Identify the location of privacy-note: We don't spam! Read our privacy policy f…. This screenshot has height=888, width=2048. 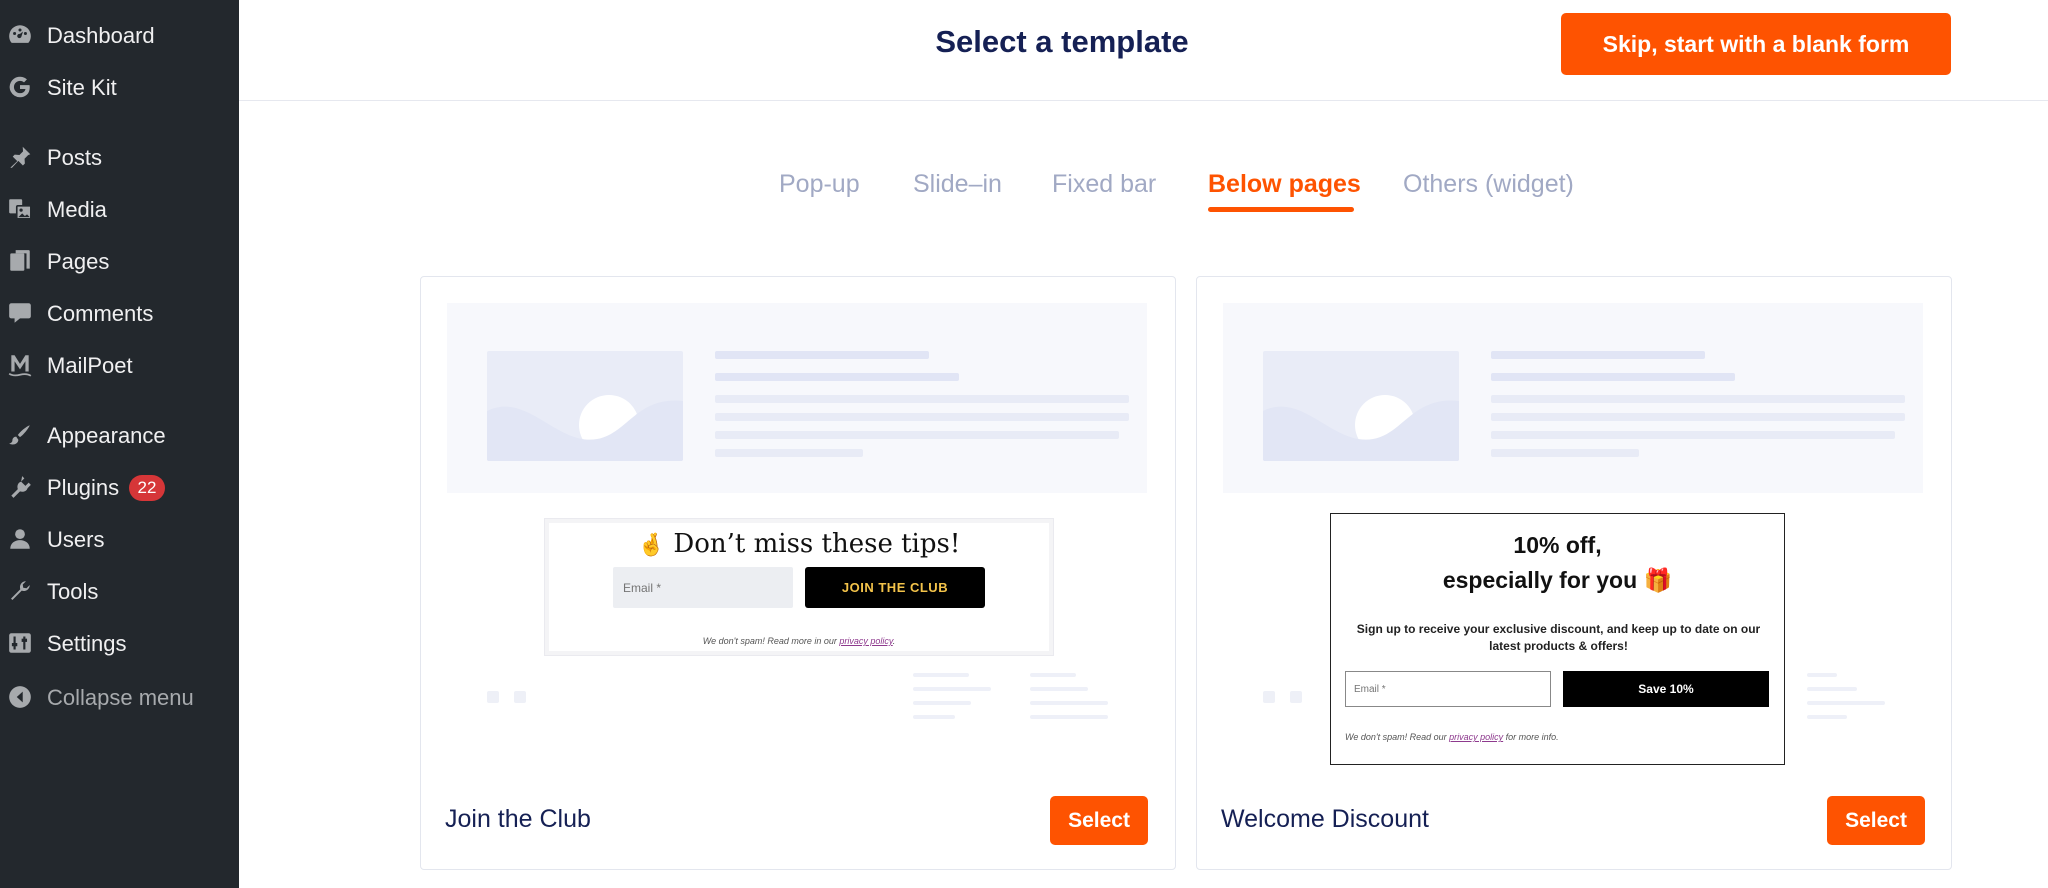
(1560, 737).